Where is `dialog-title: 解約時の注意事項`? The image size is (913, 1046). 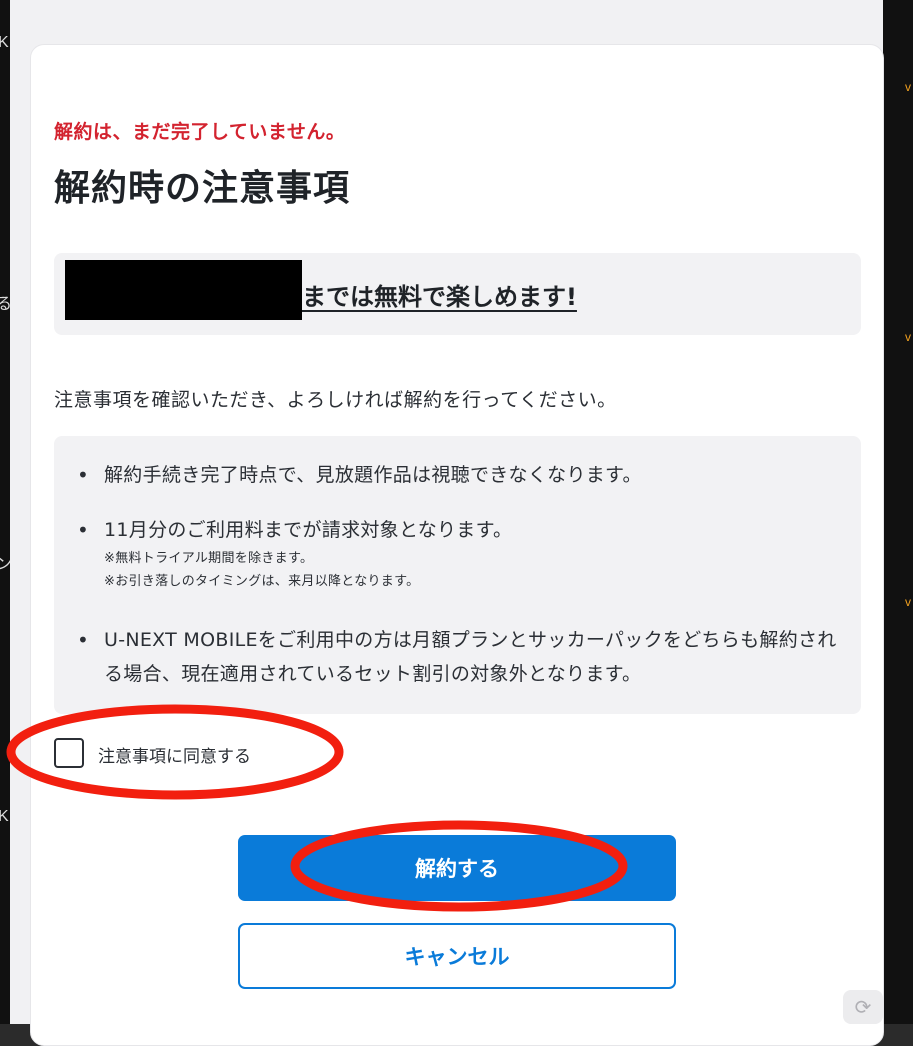
dialog-title: 解約時の注意事項 is located at coordinates (202, 188).